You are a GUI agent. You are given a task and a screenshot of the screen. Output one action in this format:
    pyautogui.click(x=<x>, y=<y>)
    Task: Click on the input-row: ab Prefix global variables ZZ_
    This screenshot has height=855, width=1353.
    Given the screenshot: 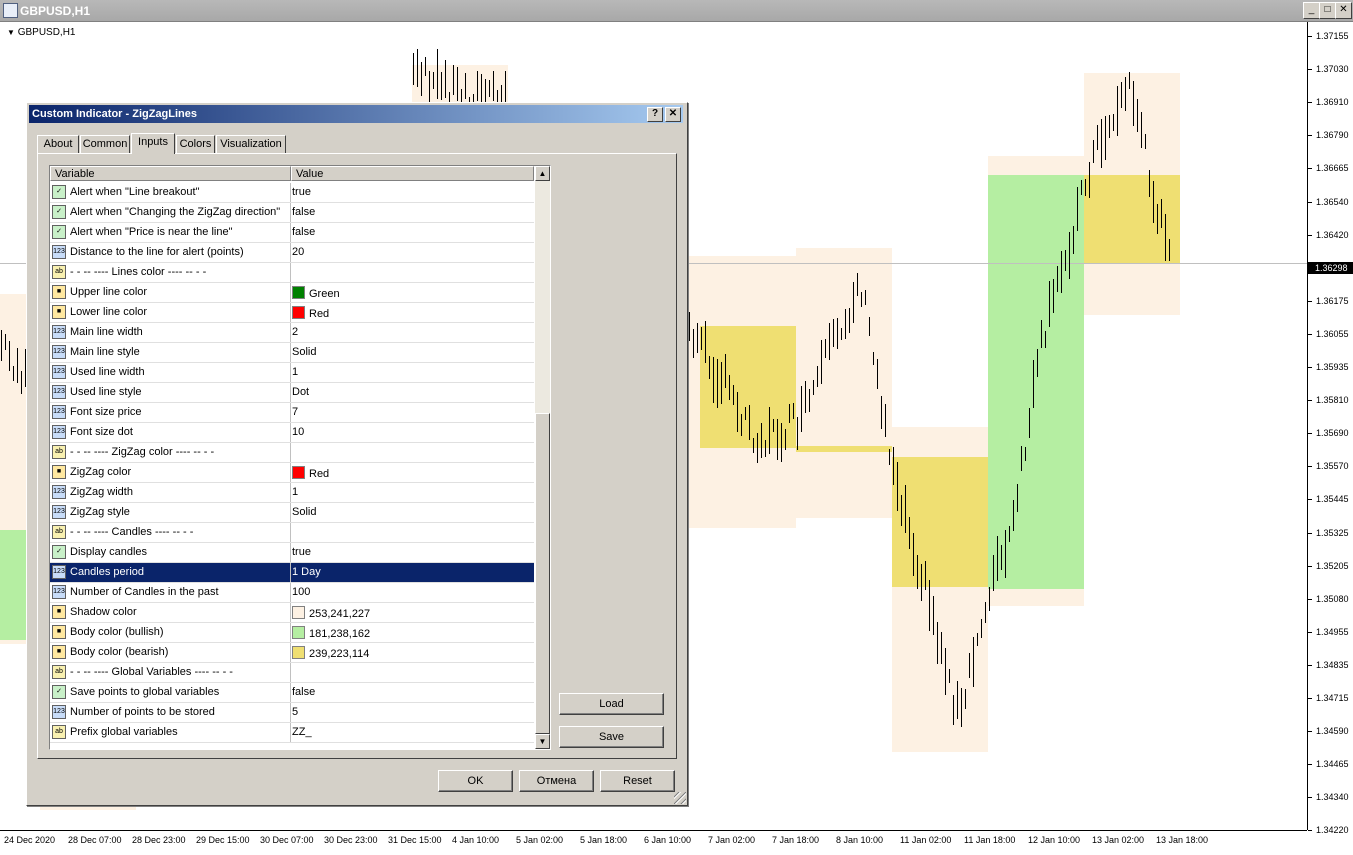 What is the action you would take?
    pyautogui.click(x=292, y=733)
    